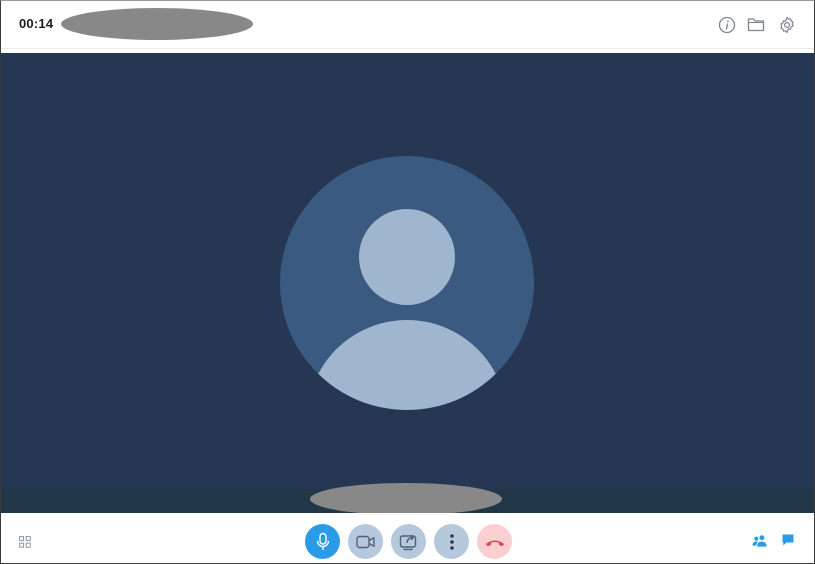 Image resolution: width=815 pixels, height=564 pixels. I want to click on avatar-body, so click(407, 365).